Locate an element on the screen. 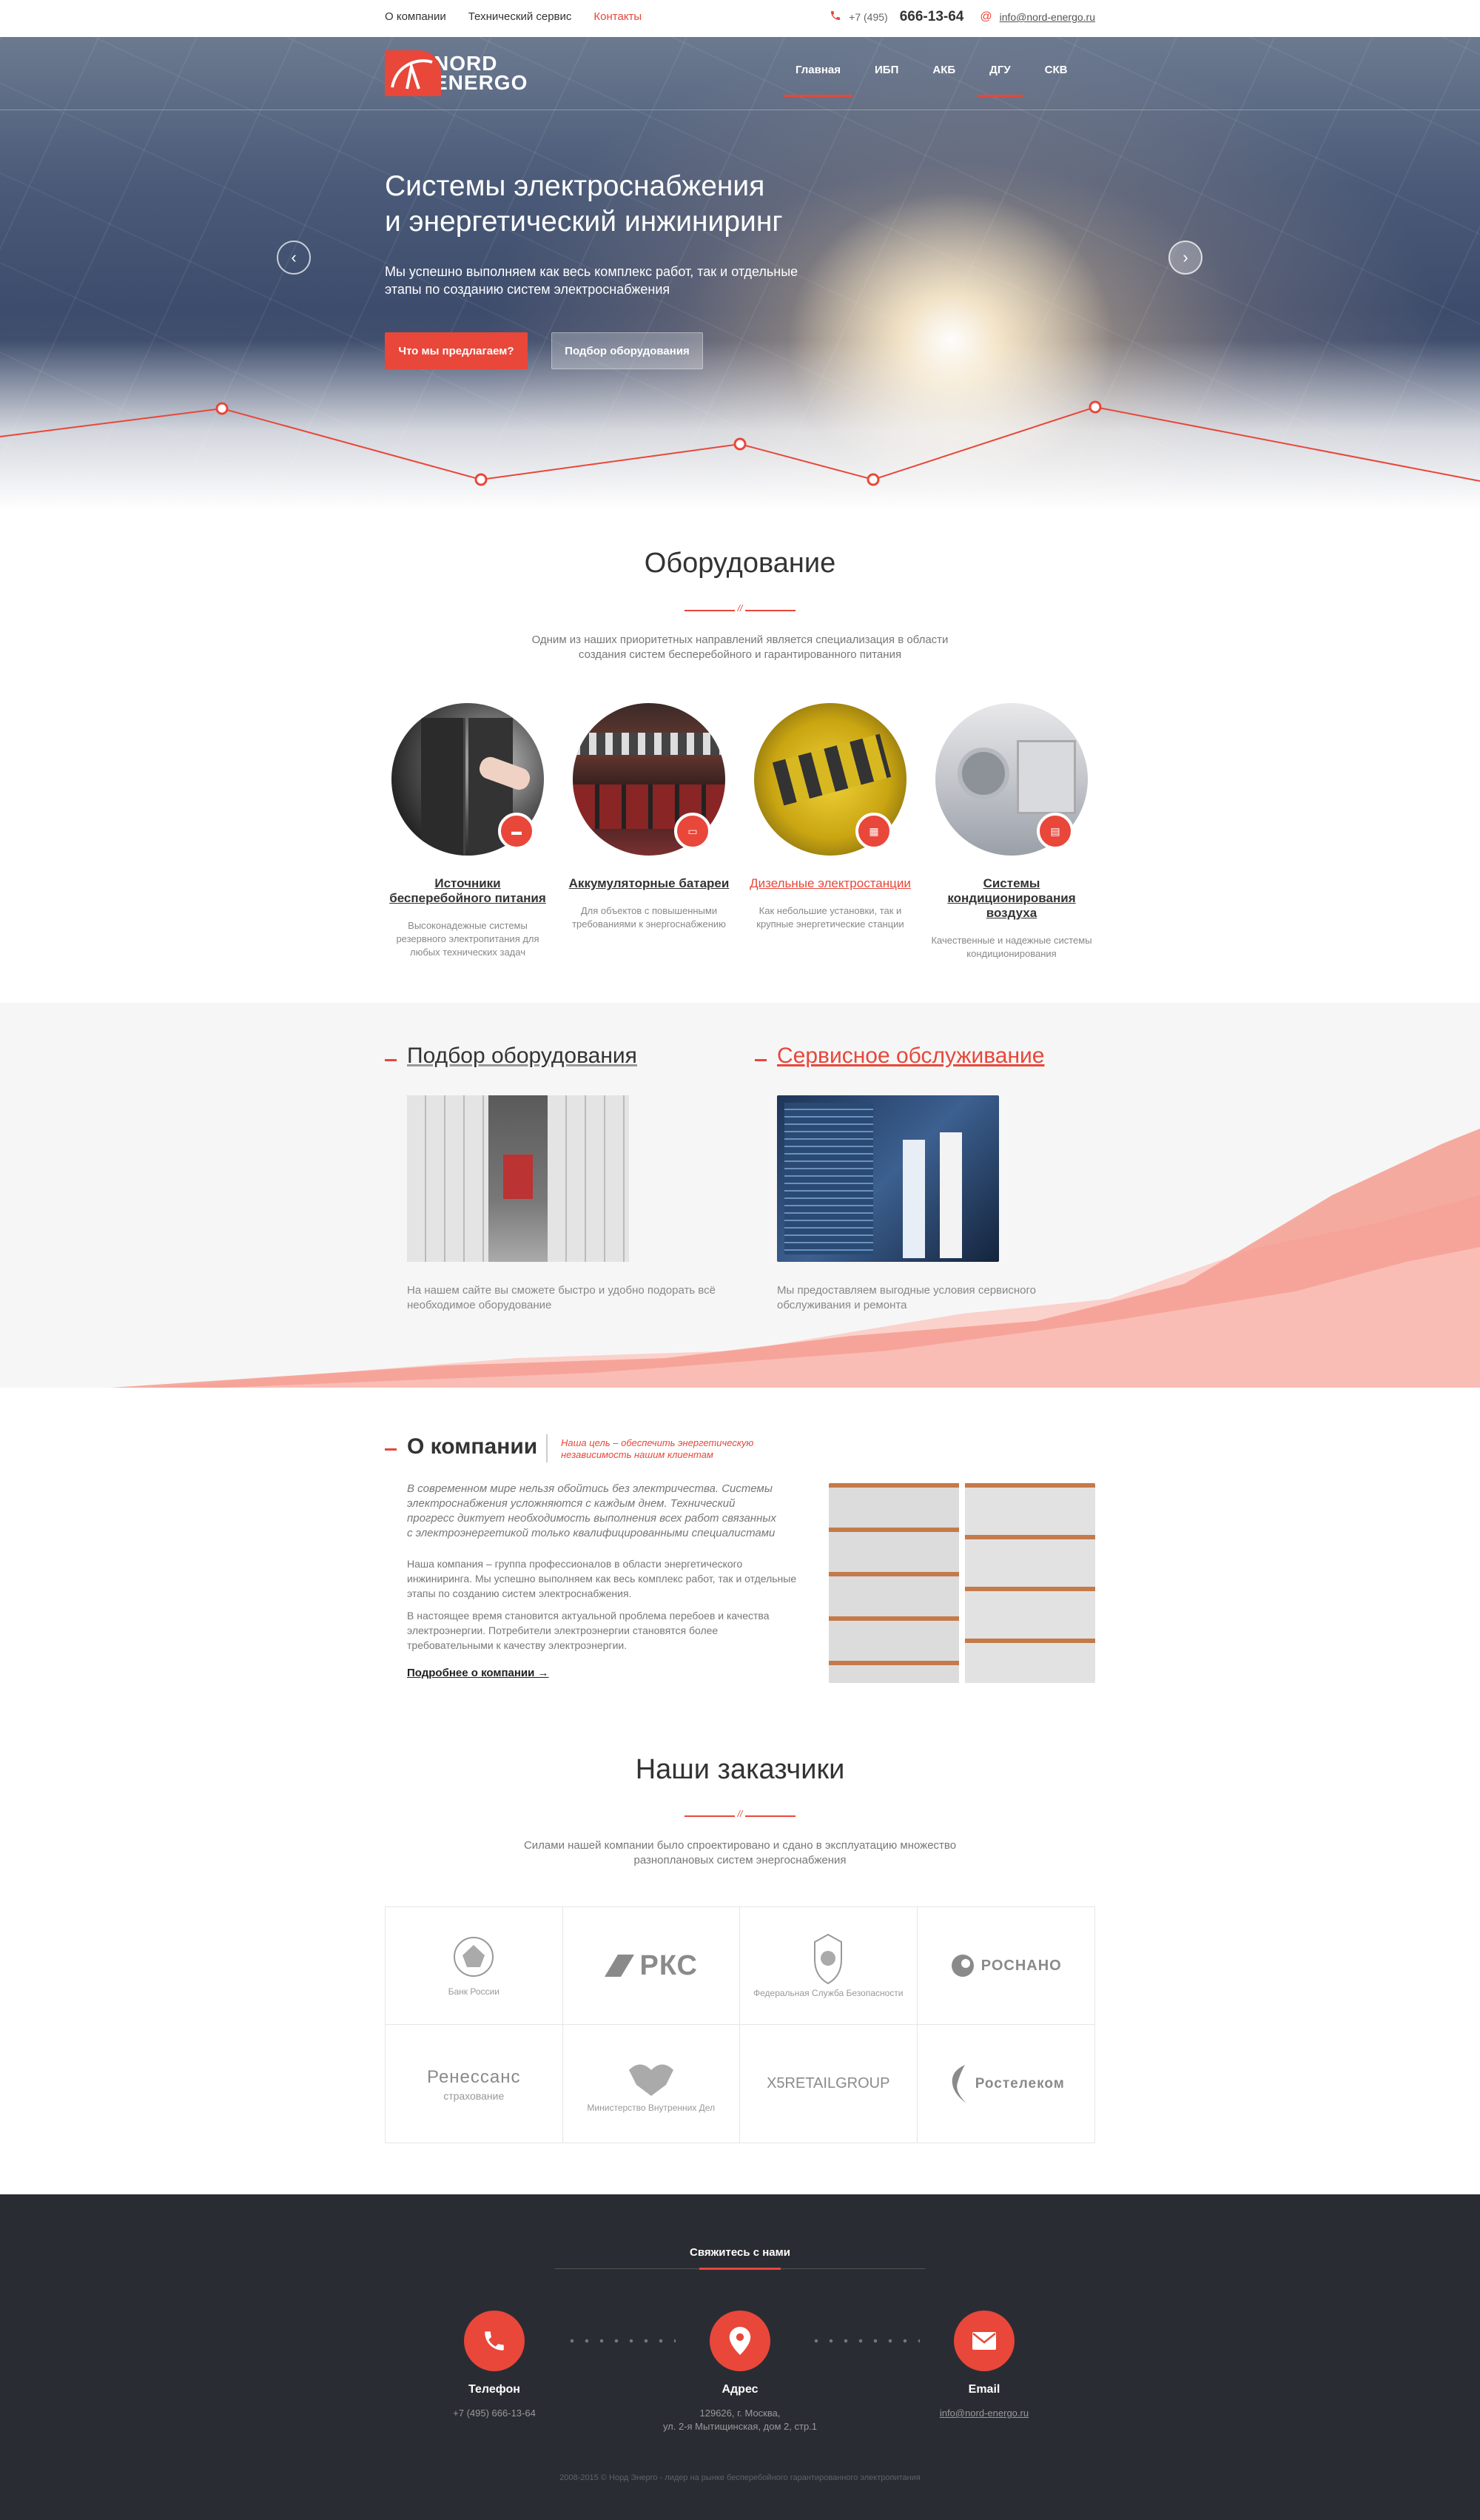  footer-address-line1: 129626, г. Москва, is located at coordinates (740, 2413).